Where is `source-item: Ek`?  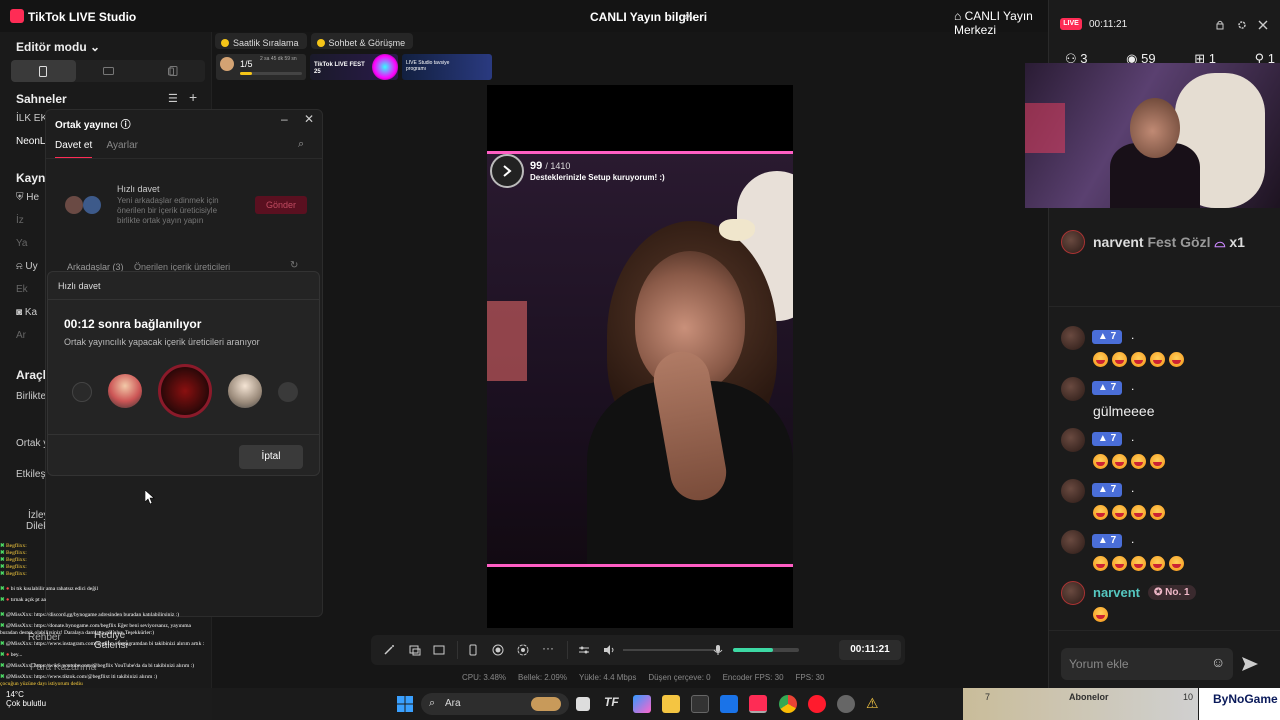 source-item: Ek is located at coordinates (22, 289).